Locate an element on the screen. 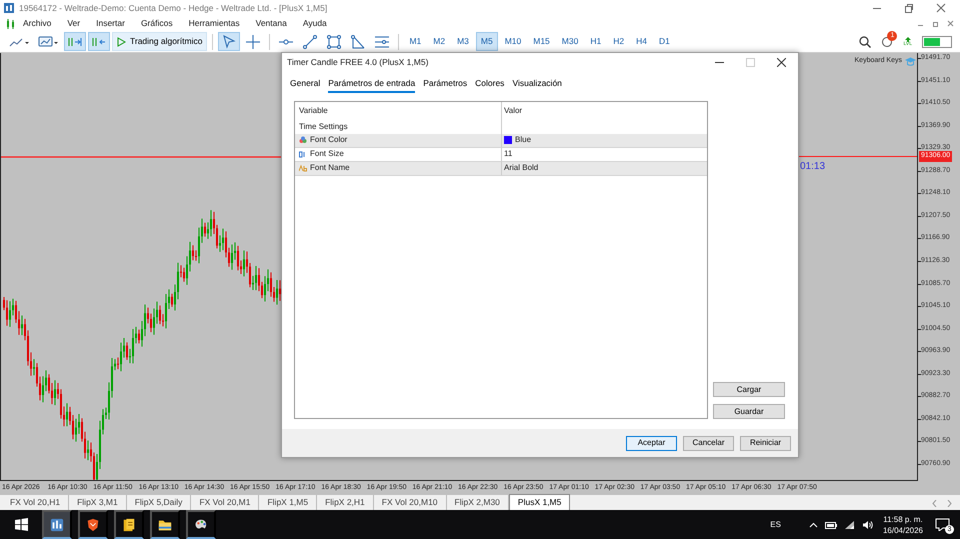 The height and width of the screenshot is (539, 960). arrow-icon is located at coordinates (907, 39).